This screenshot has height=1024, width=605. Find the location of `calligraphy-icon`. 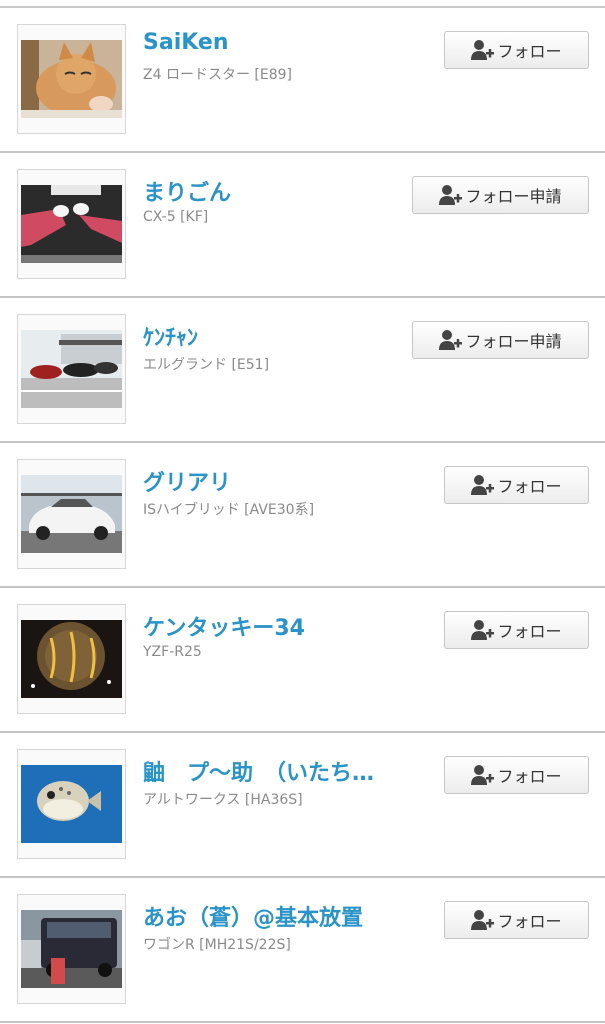

calligraphy-icon is located at coordinates (71, 659).